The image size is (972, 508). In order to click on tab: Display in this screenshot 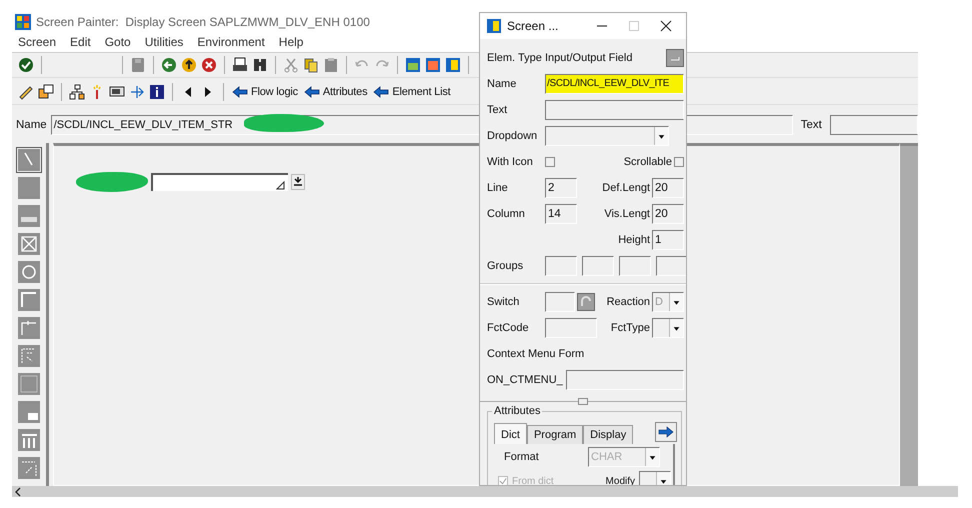, I will do `click(608, 434)`.